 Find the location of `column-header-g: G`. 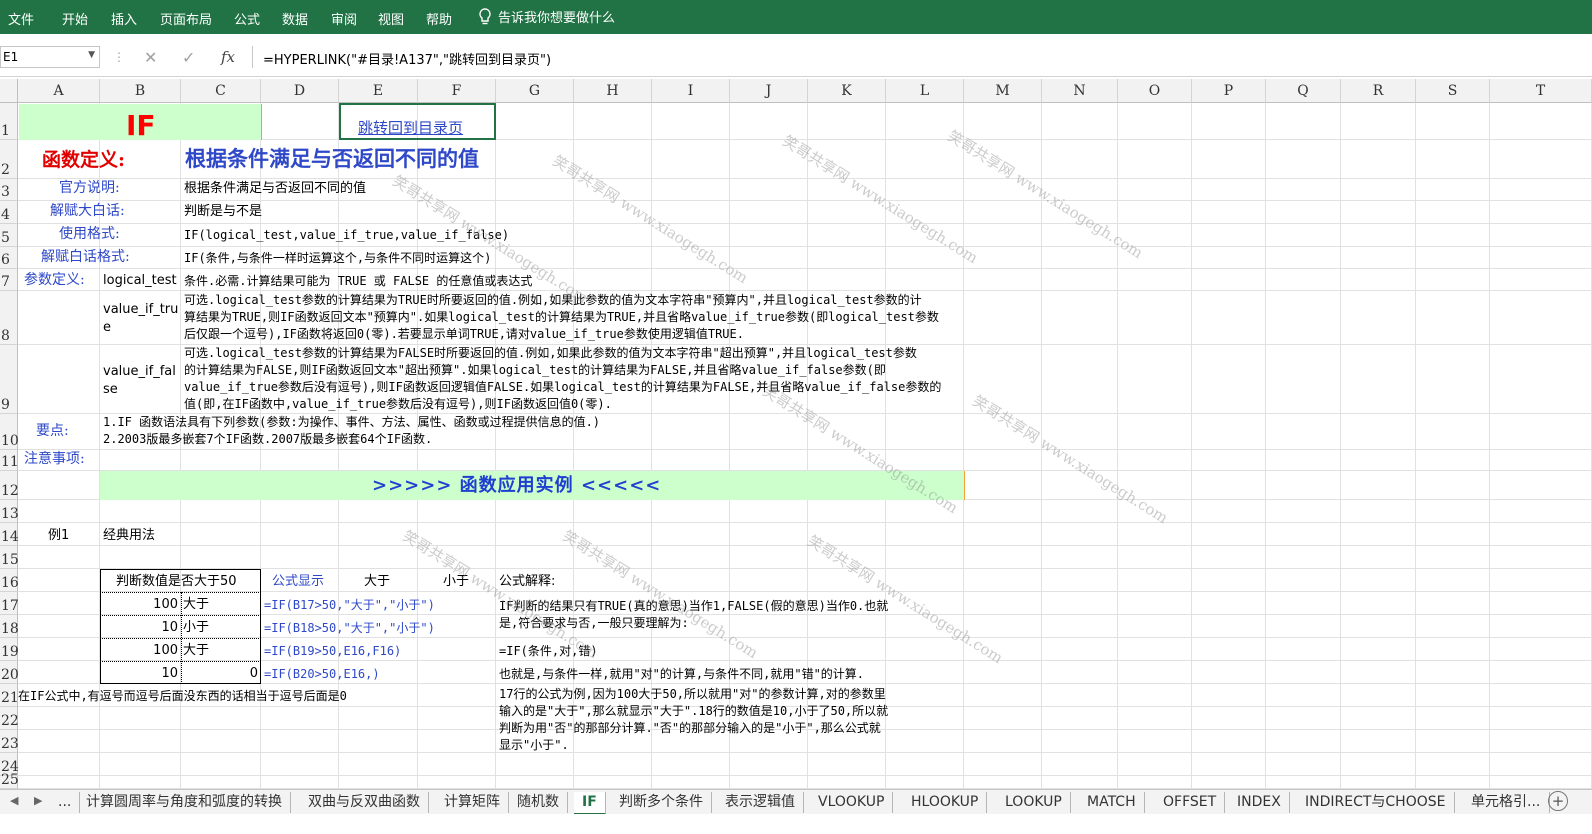

column-header-g: G is located at coordinates (535, 91).